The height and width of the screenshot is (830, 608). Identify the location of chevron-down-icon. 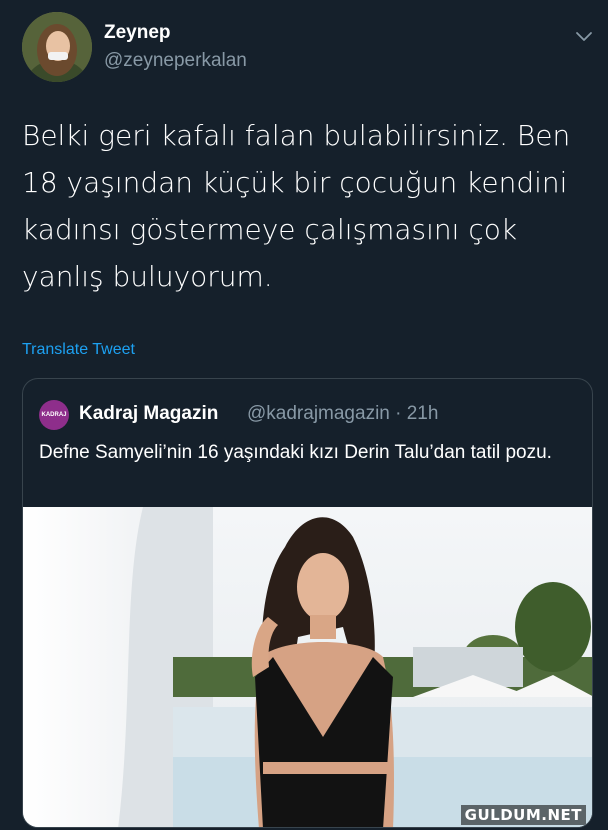
(584, 36).